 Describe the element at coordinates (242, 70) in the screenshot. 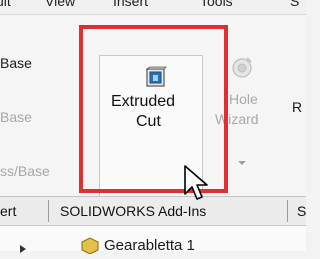

I see `hole-wizard-icon` at that location.